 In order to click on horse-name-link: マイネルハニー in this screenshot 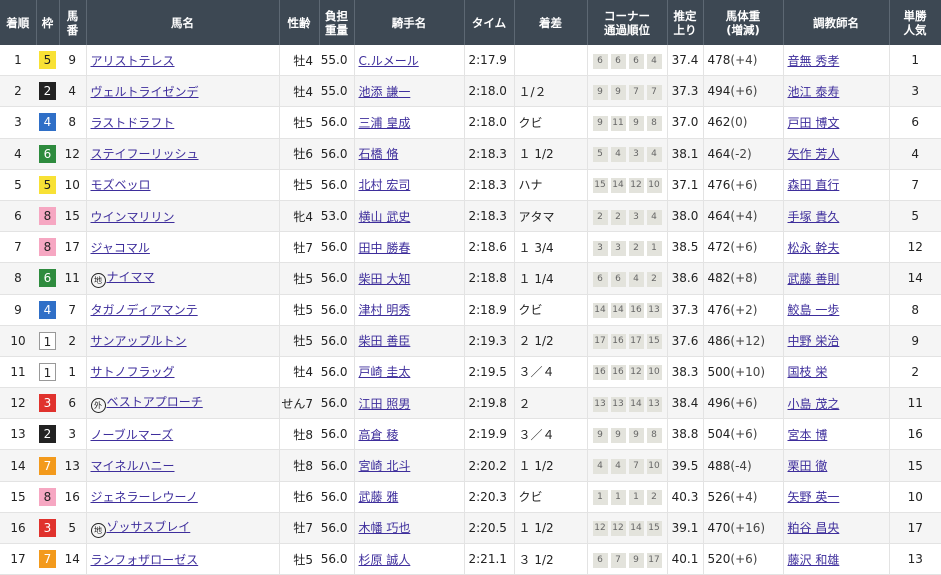, I will do `click(133, 466)`.